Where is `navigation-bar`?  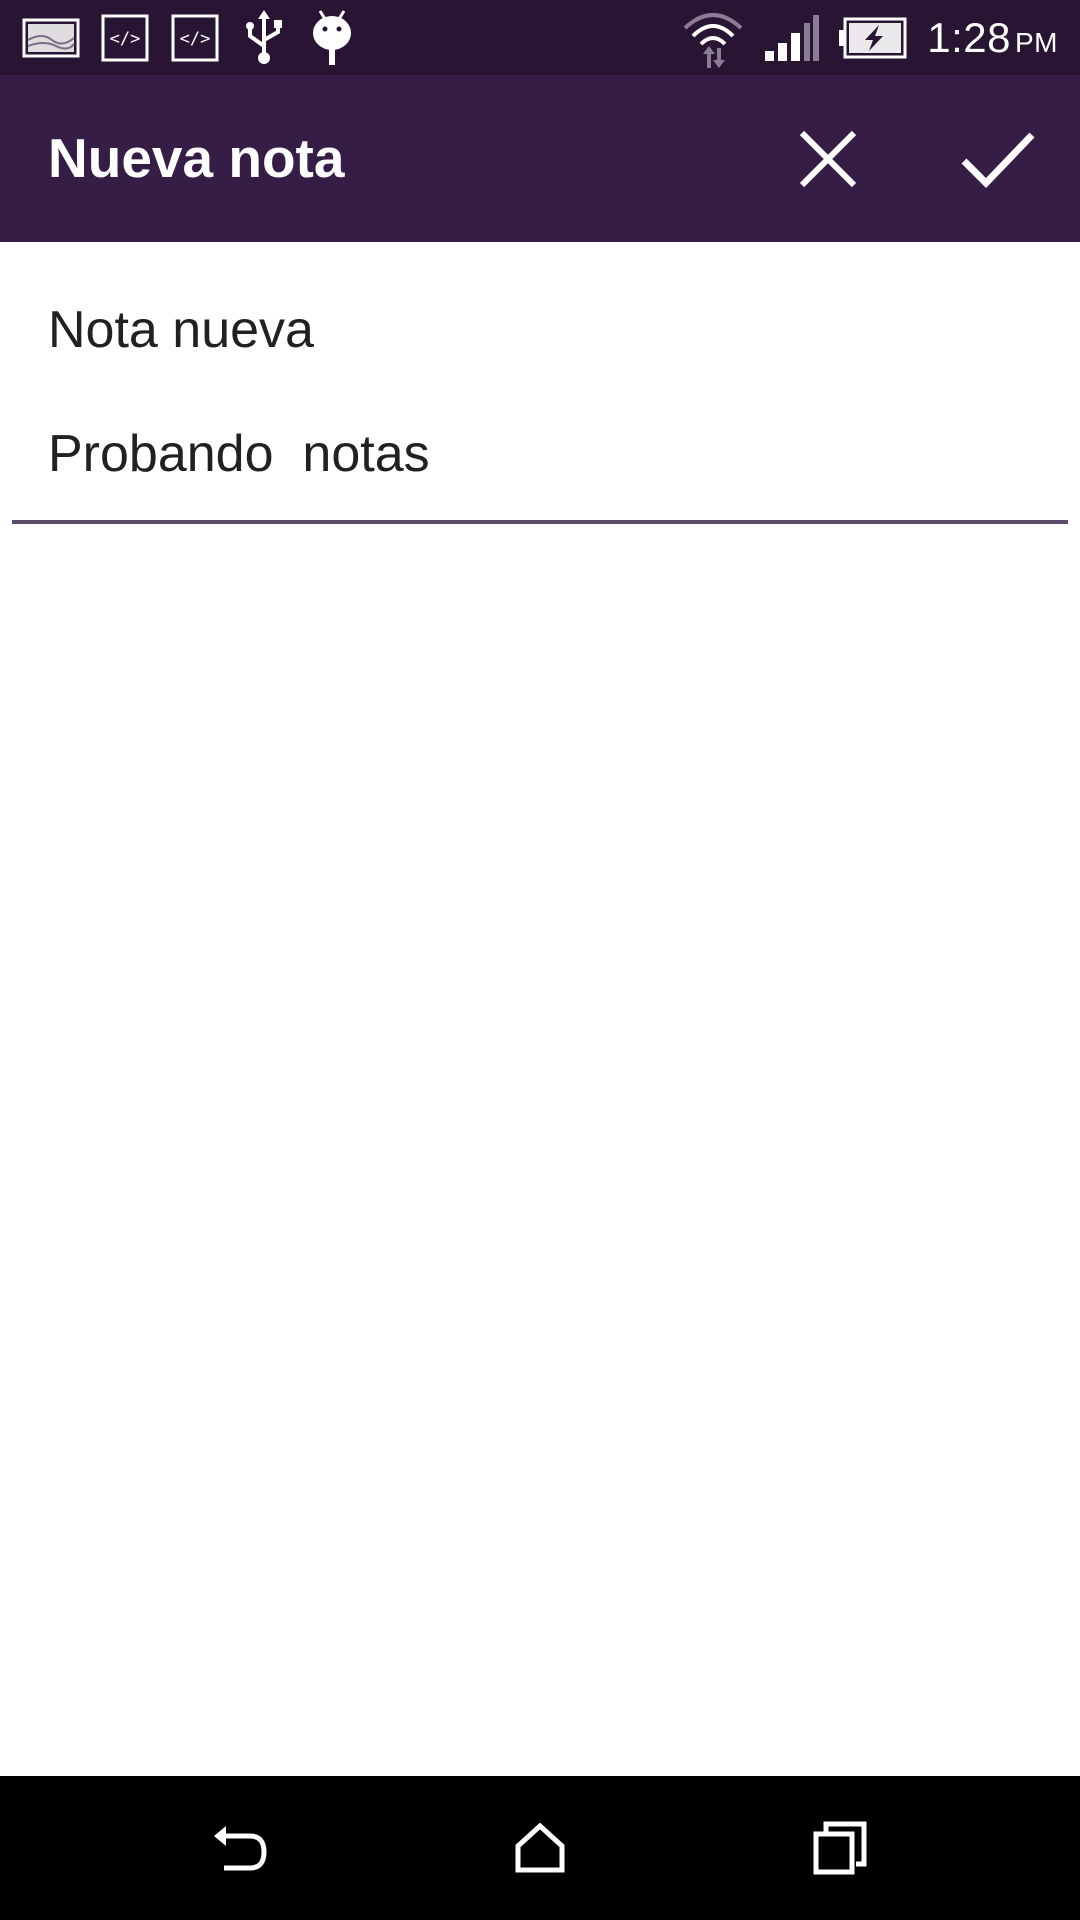
navigation-bar is located at coordinates (540, 1848).